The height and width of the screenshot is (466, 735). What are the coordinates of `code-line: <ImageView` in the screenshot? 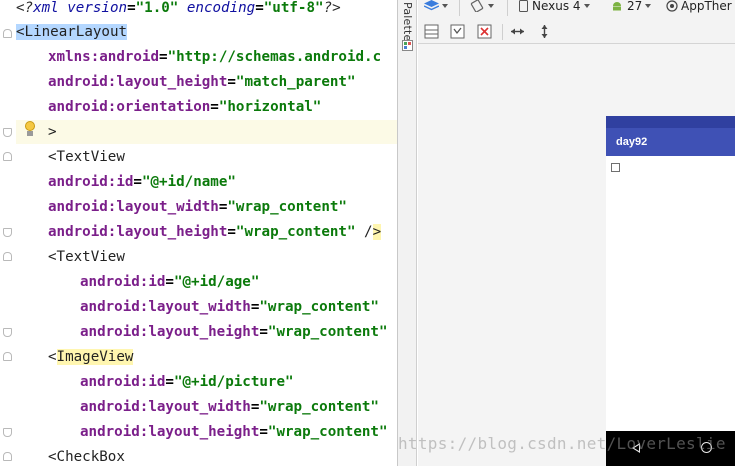 It's located at (91, 357).